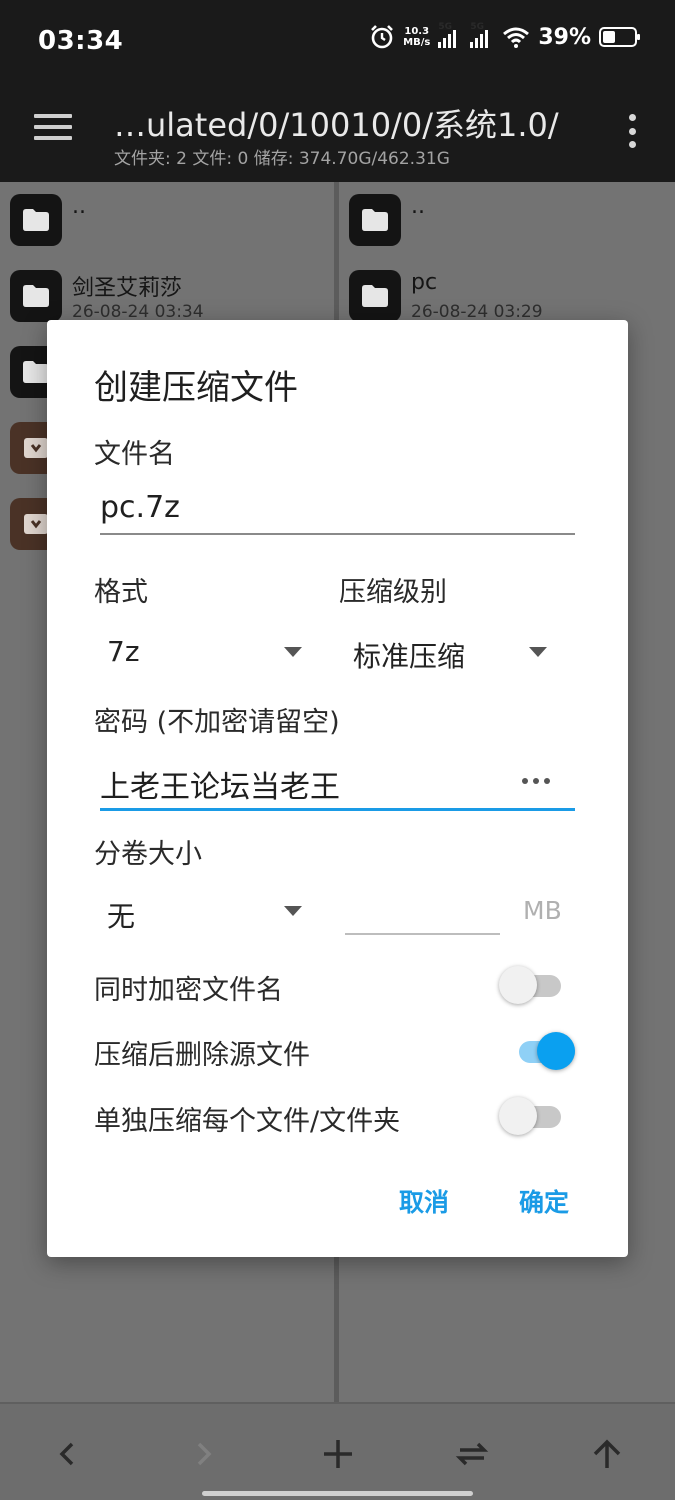 The width and height of the screenshot is (675, 1500). I want to click on volume-unit: MB, so click(542, 910).